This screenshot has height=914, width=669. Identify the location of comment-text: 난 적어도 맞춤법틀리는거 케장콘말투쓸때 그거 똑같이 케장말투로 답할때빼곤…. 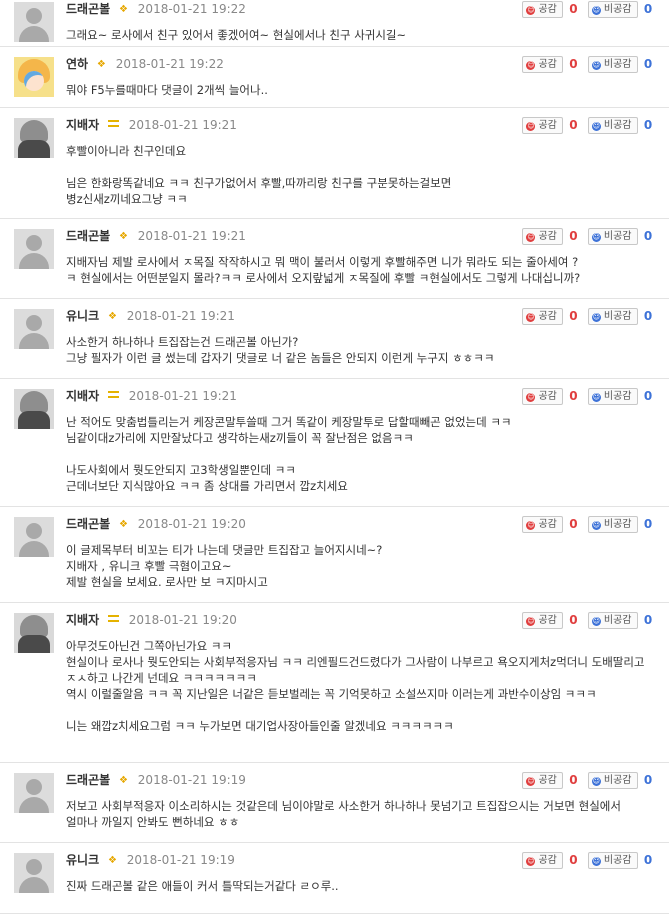
(289, 454).